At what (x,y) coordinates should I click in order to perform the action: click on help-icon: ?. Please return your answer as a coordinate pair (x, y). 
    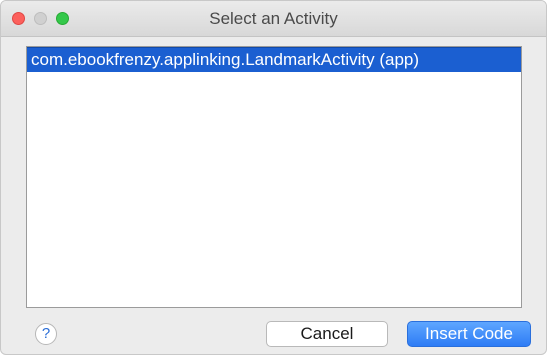
    Looking at the image, I should click on (46, 334).